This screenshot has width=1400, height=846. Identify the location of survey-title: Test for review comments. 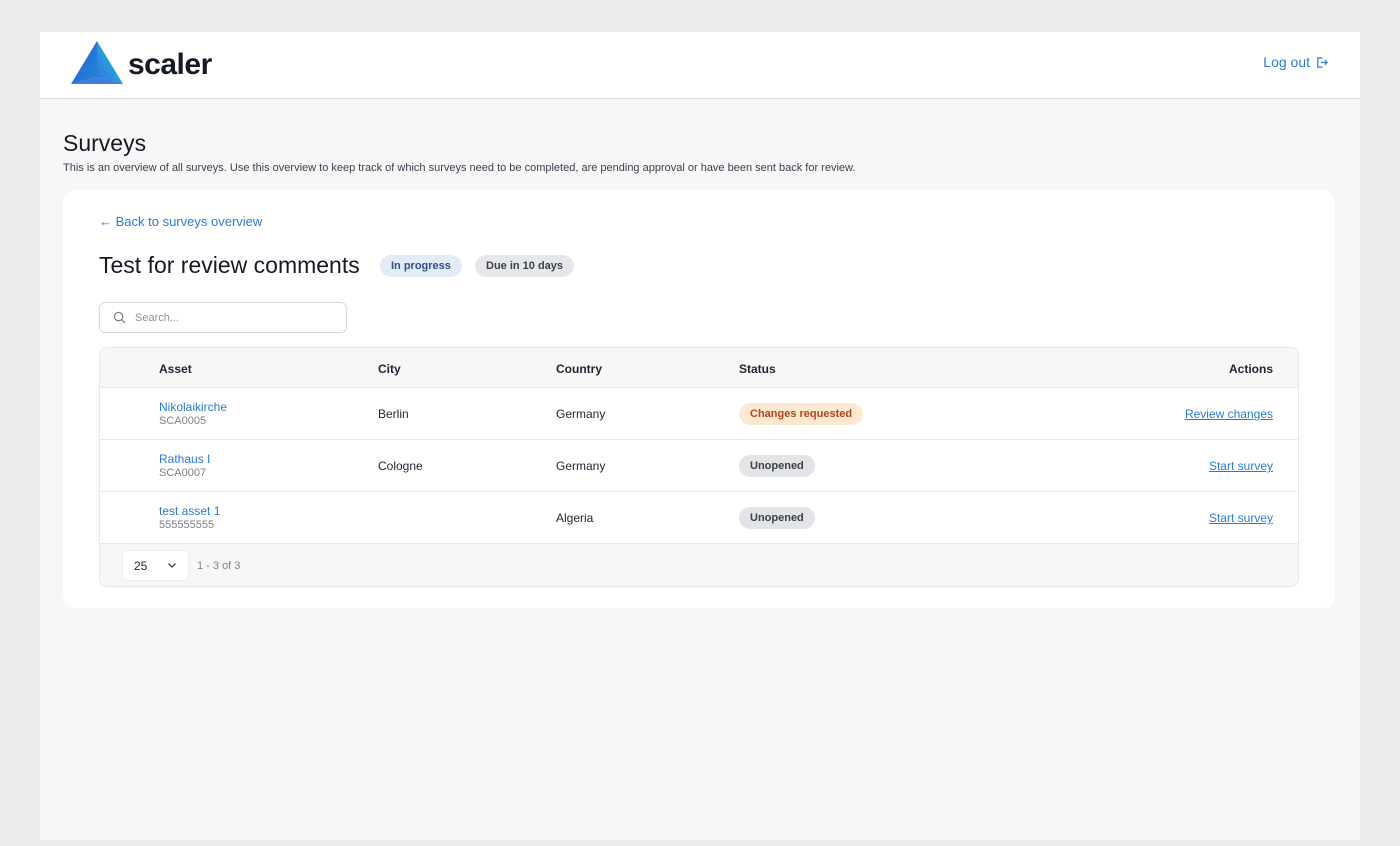
(229, 265).